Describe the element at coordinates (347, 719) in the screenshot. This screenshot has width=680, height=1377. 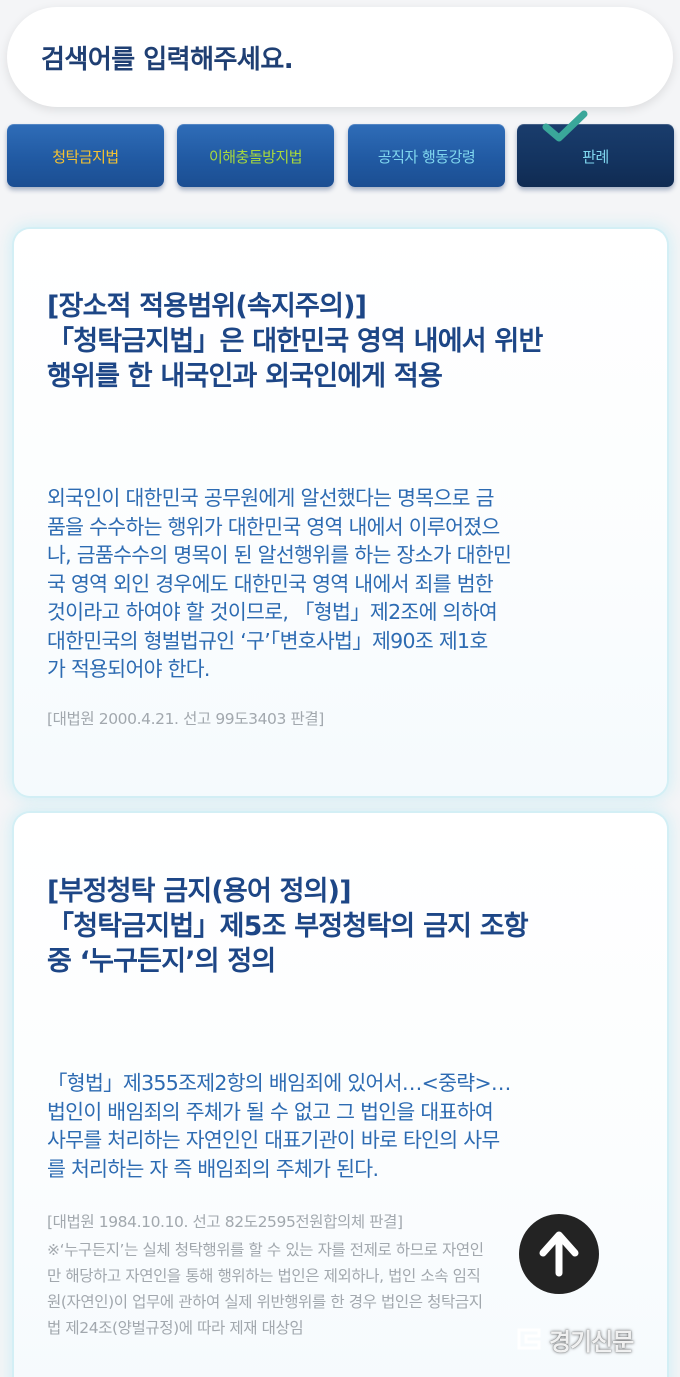
I see `card-citation: [대법원 2000.4.21. 선고 99도3403 판결]` at that location.